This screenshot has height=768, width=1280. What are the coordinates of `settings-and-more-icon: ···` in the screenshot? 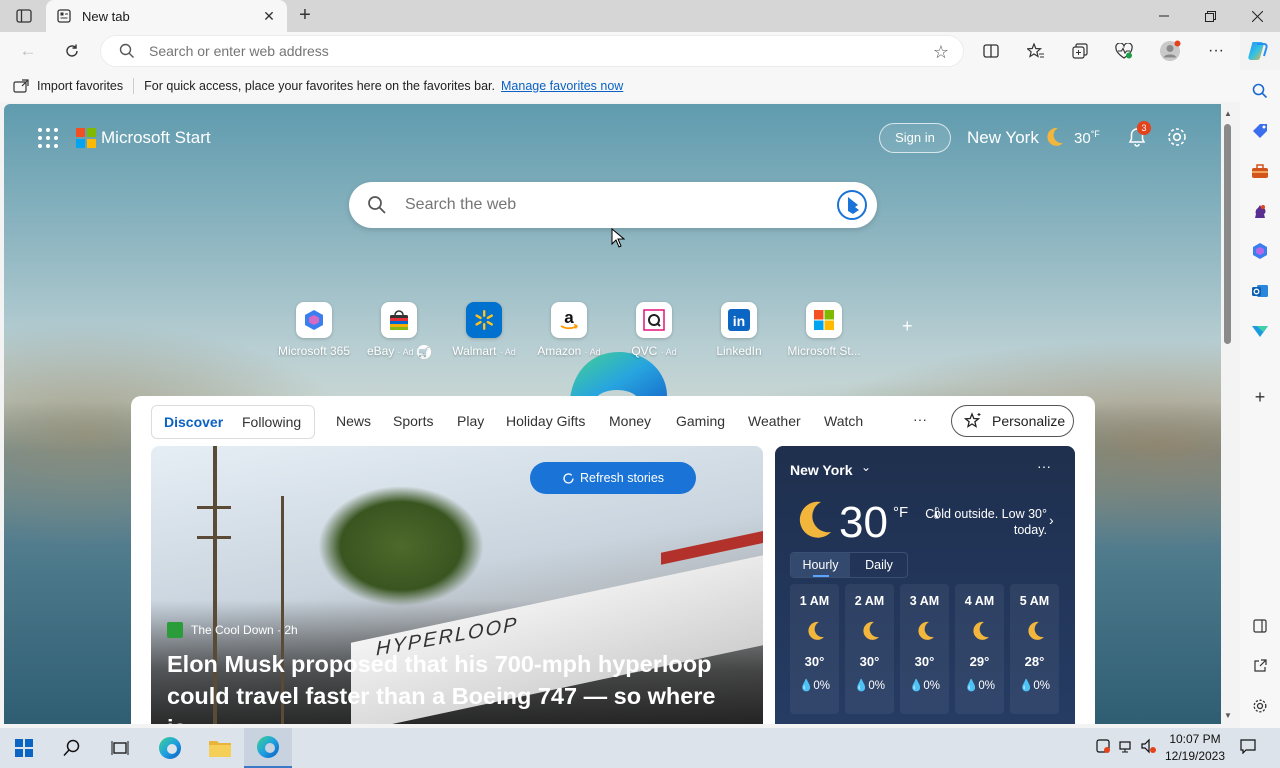 It's located at (1216, 51).